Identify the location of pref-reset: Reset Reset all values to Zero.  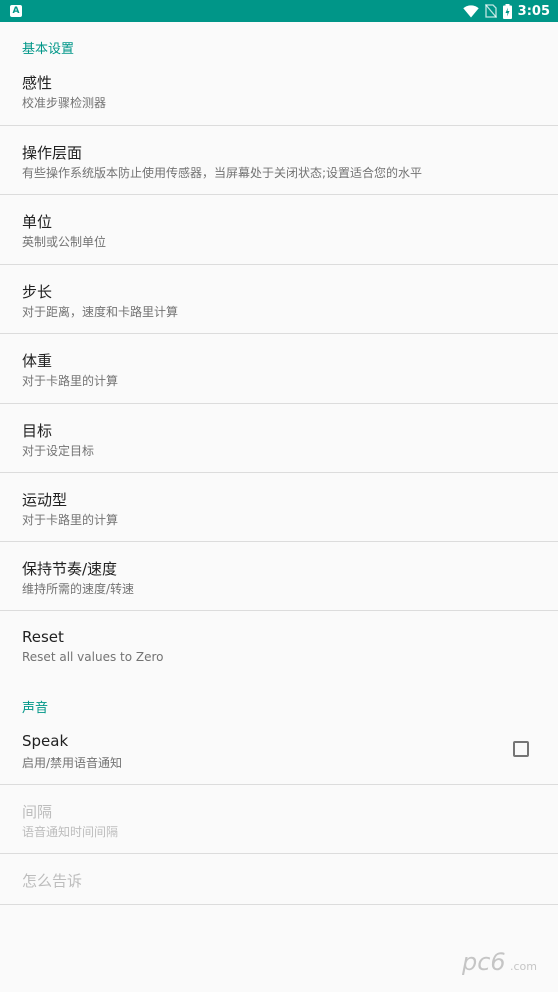
(279, 655).